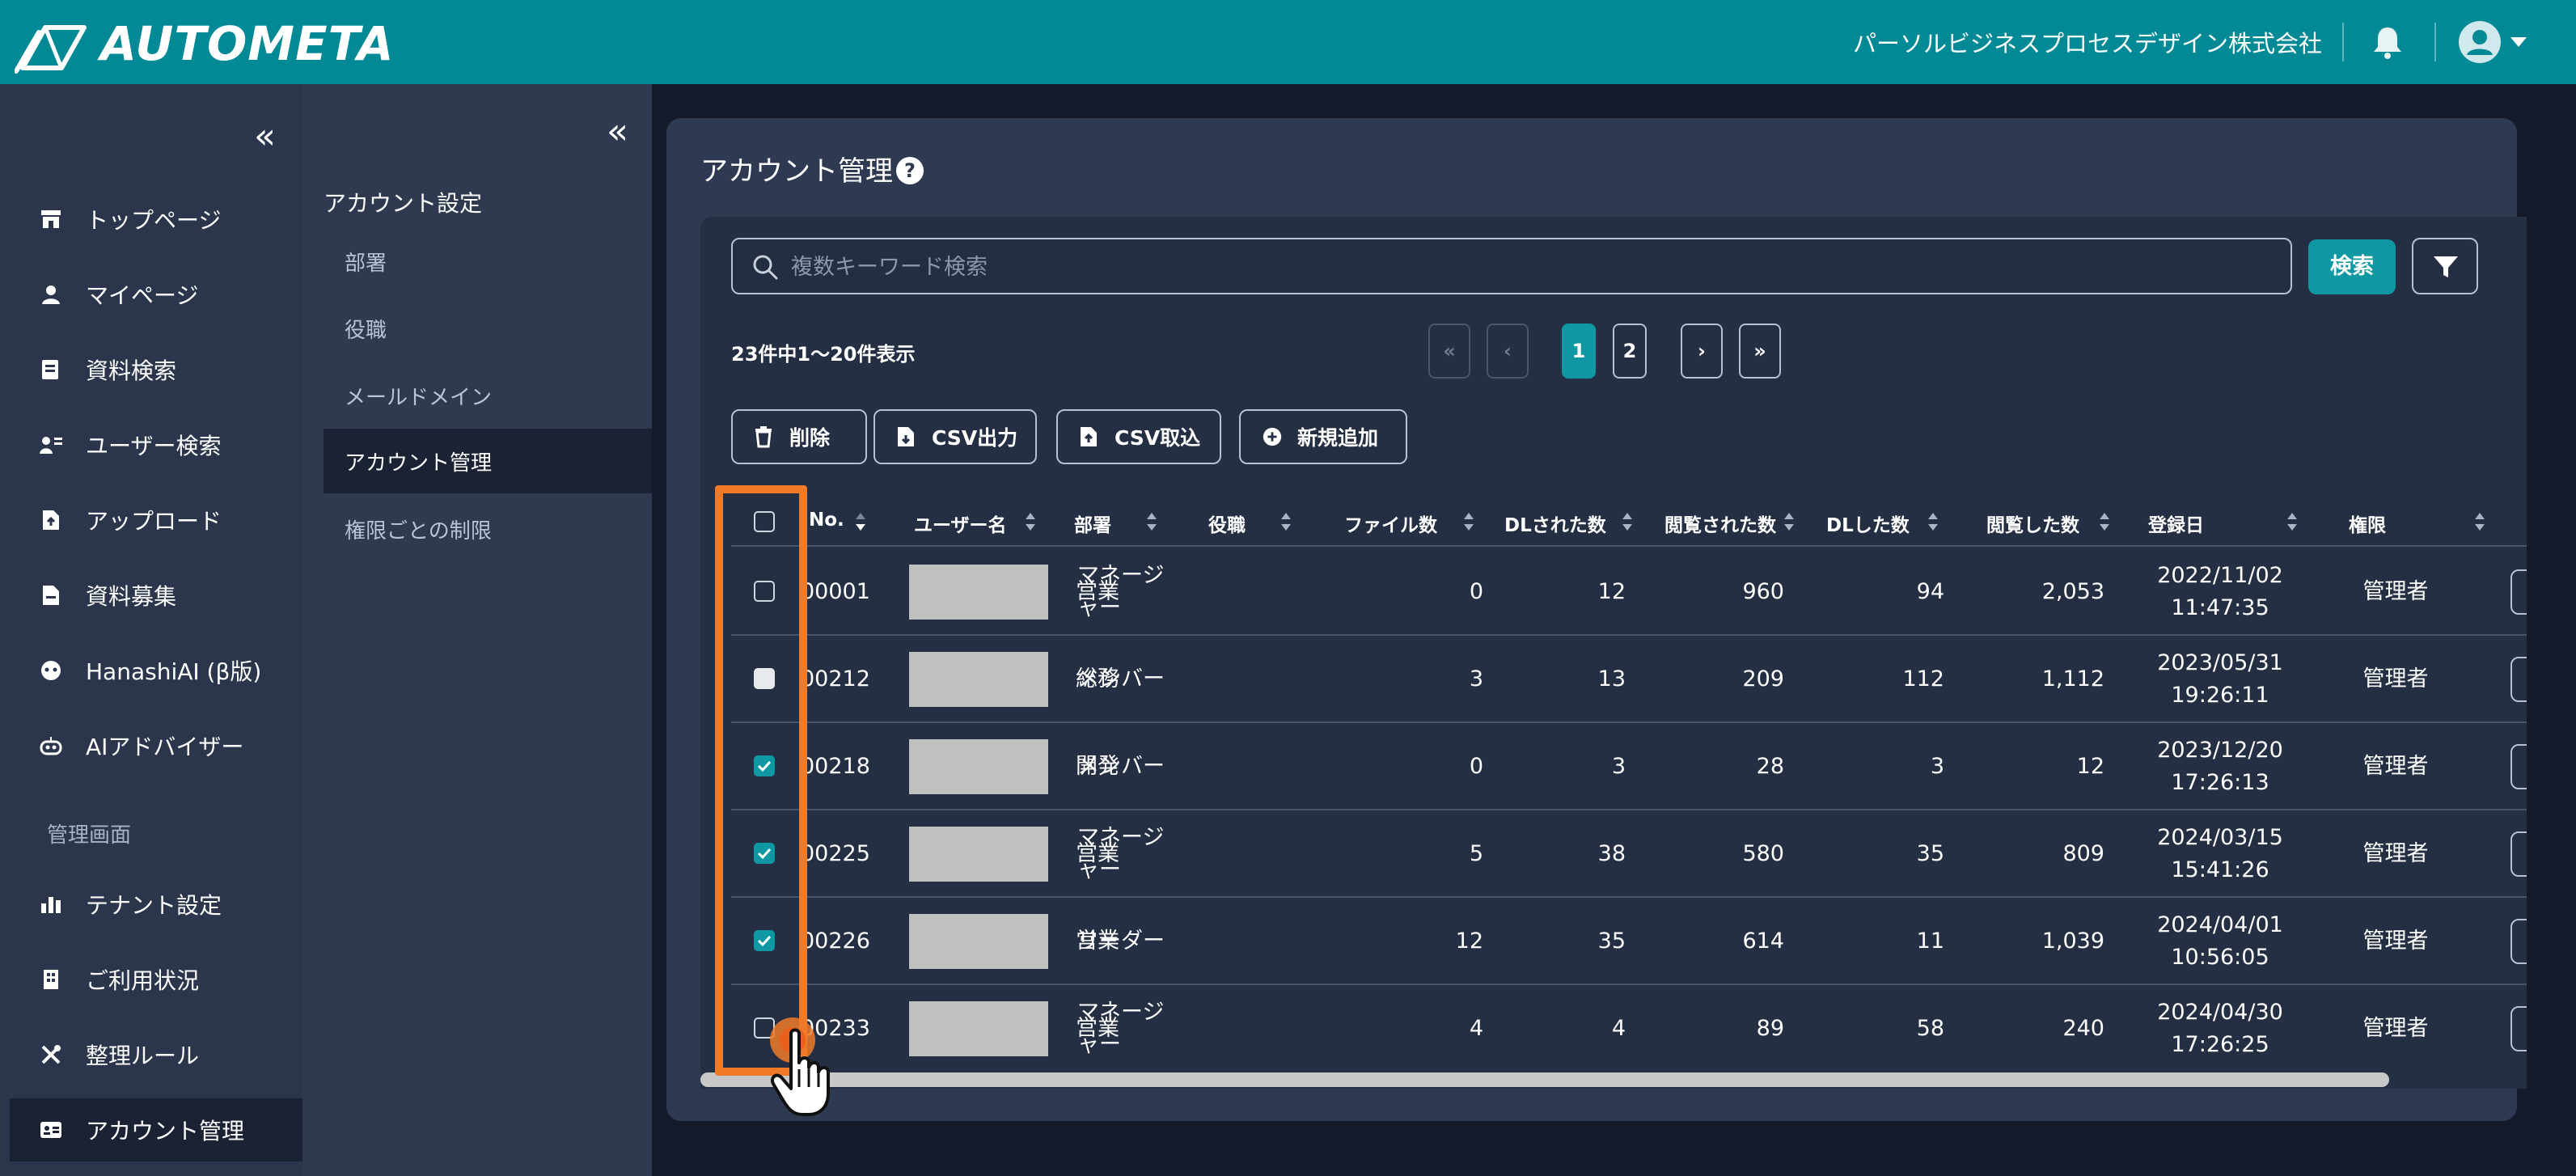 The height and width of the screenshot is (1176, 2576). Describe the element at coordinates (2220, 766) in the screenshot. I see `cell-registered: 2023/12/20 17:26:13` at that location.